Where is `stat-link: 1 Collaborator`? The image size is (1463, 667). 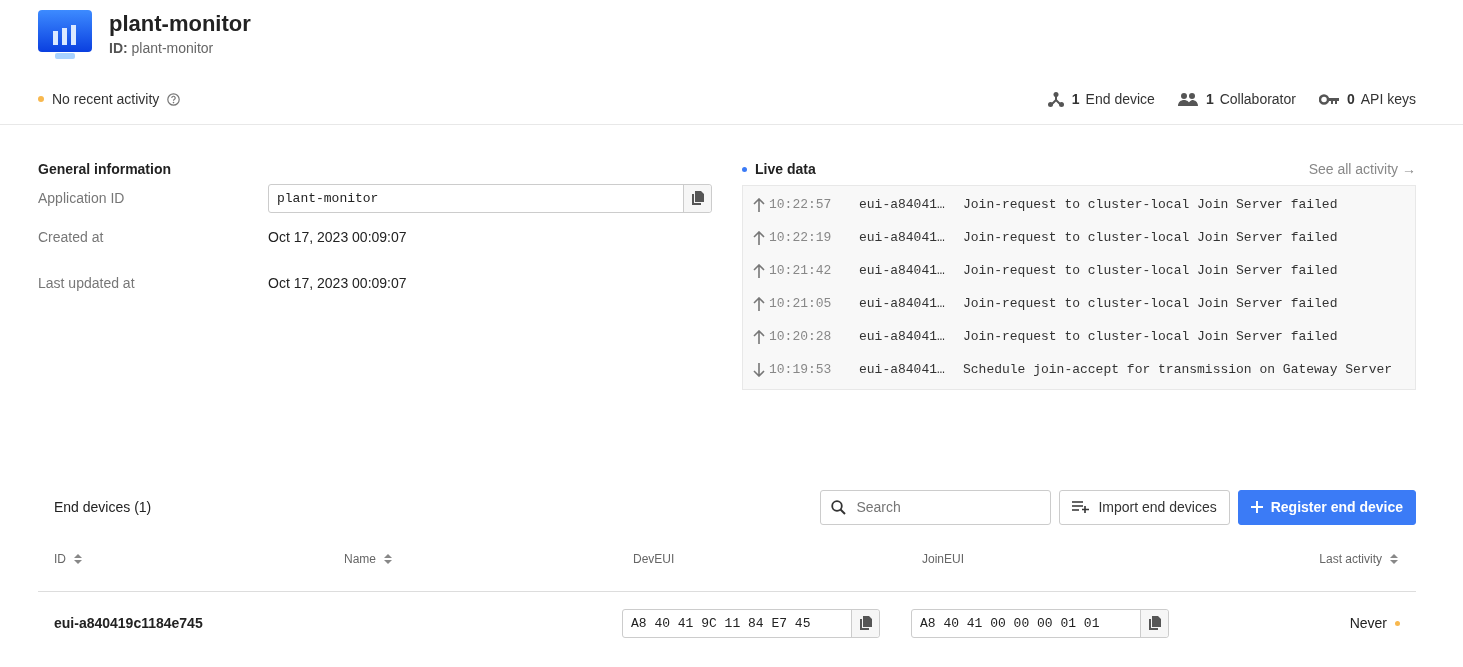 stat-link: 1 Collaborator is located at coordinates (1236, 99).